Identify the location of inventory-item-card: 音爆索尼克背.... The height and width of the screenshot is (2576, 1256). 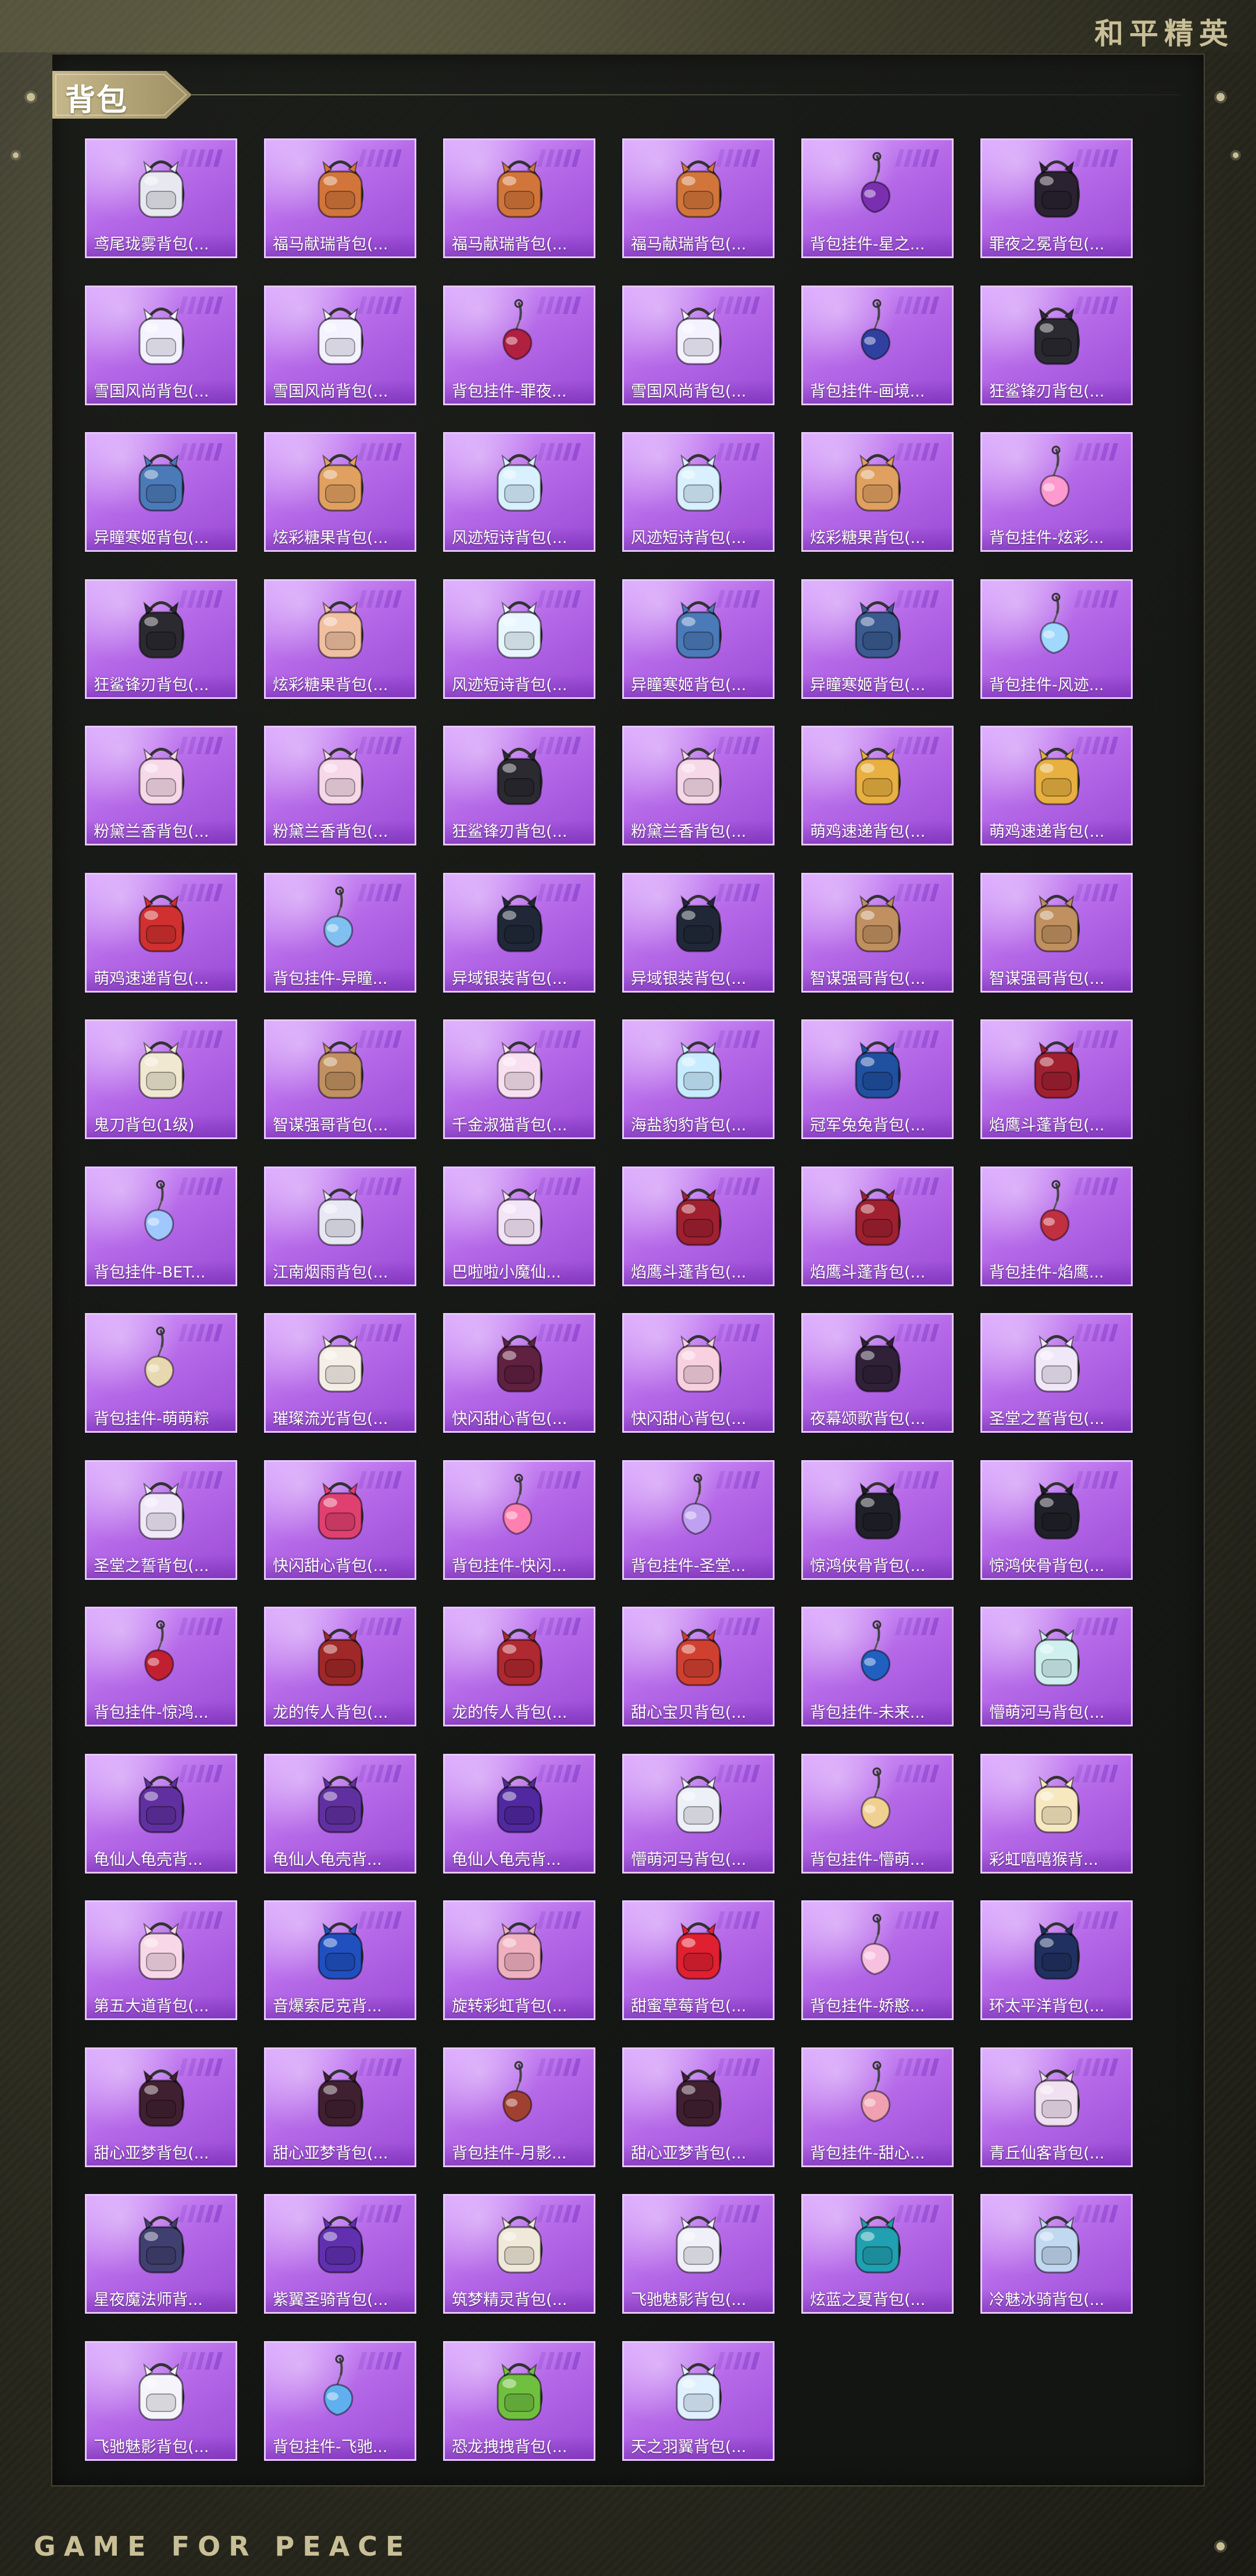
(340, 1960).